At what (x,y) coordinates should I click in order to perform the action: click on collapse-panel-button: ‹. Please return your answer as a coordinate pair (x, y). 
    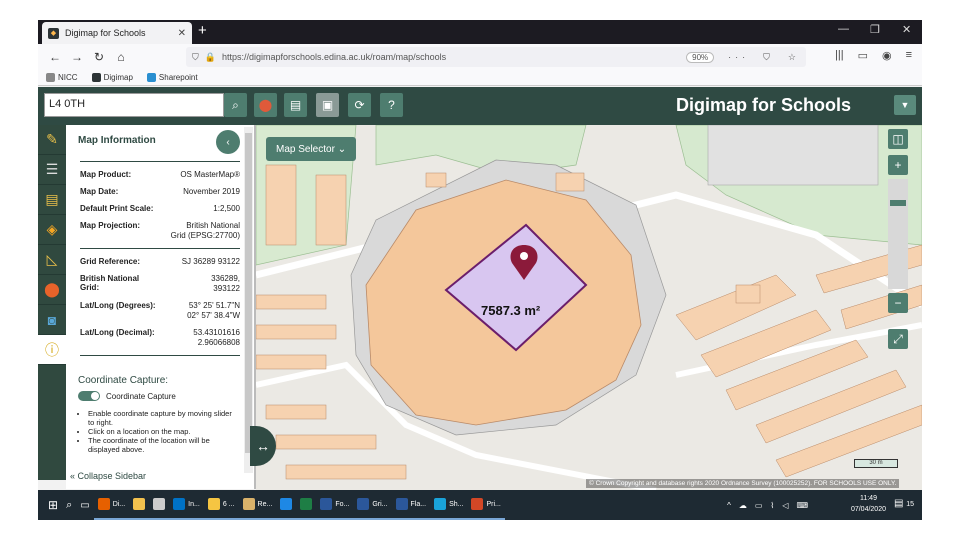
    Looking at the image, I should click on (228, 142).